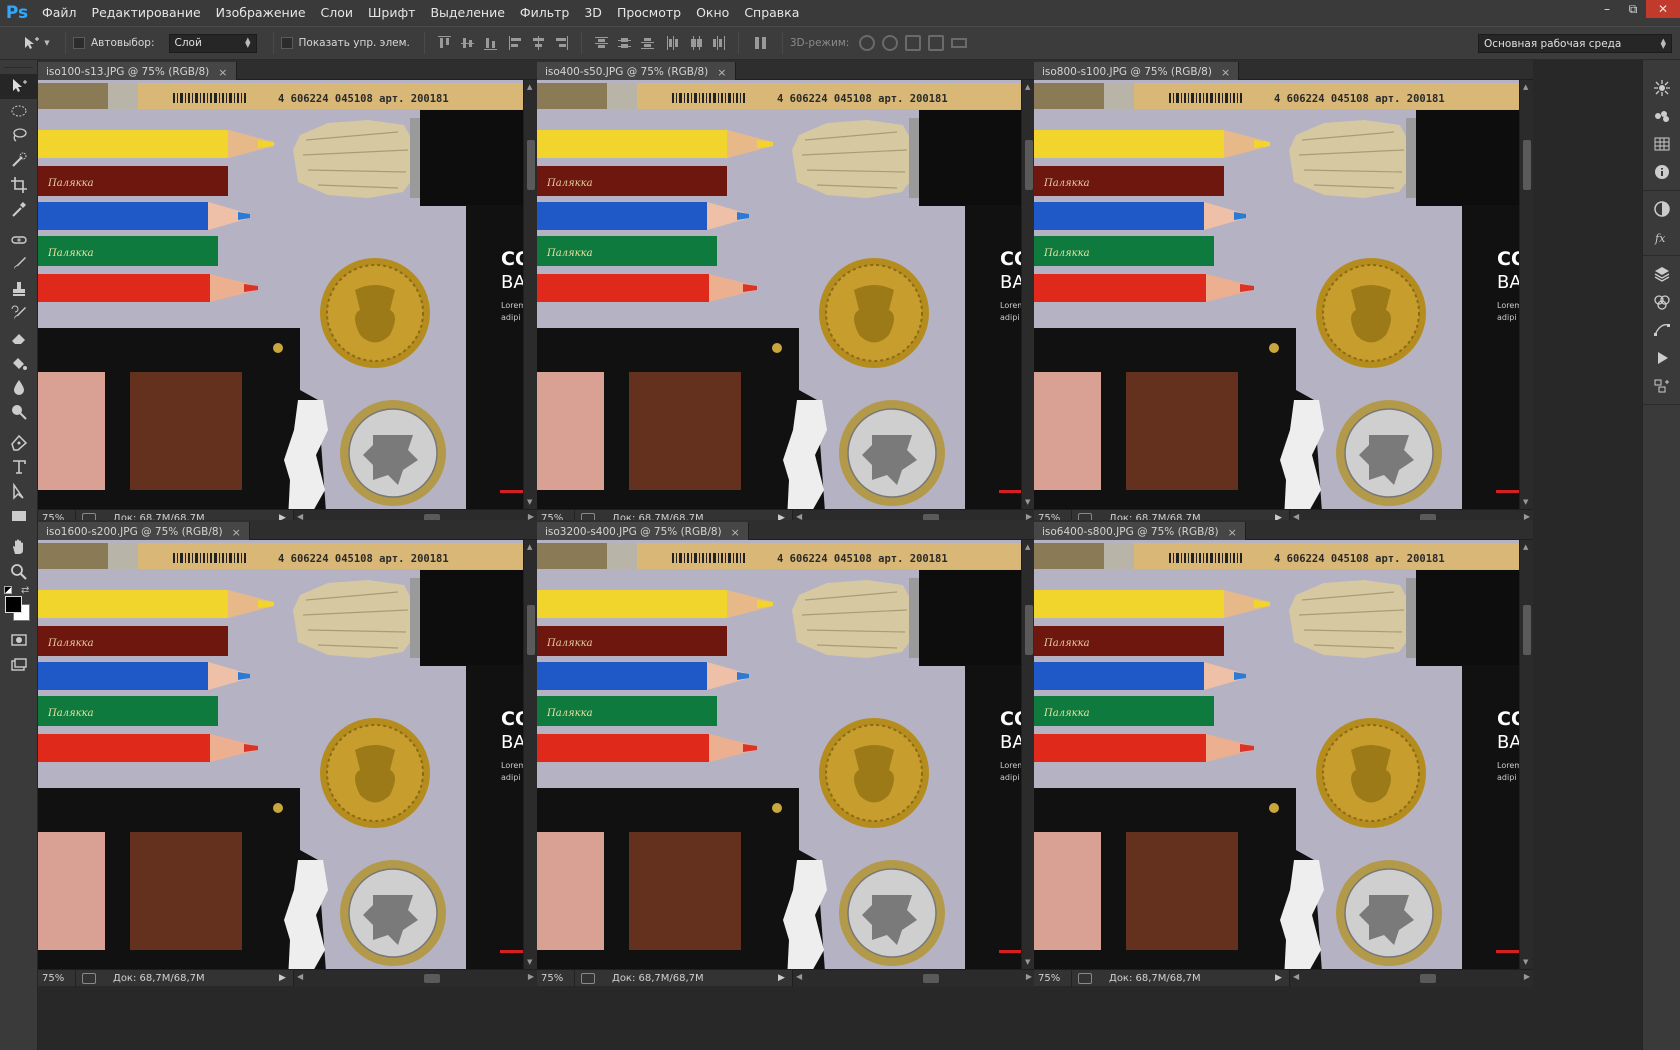  I want to click on screen-mode-button, so click(19, 664).